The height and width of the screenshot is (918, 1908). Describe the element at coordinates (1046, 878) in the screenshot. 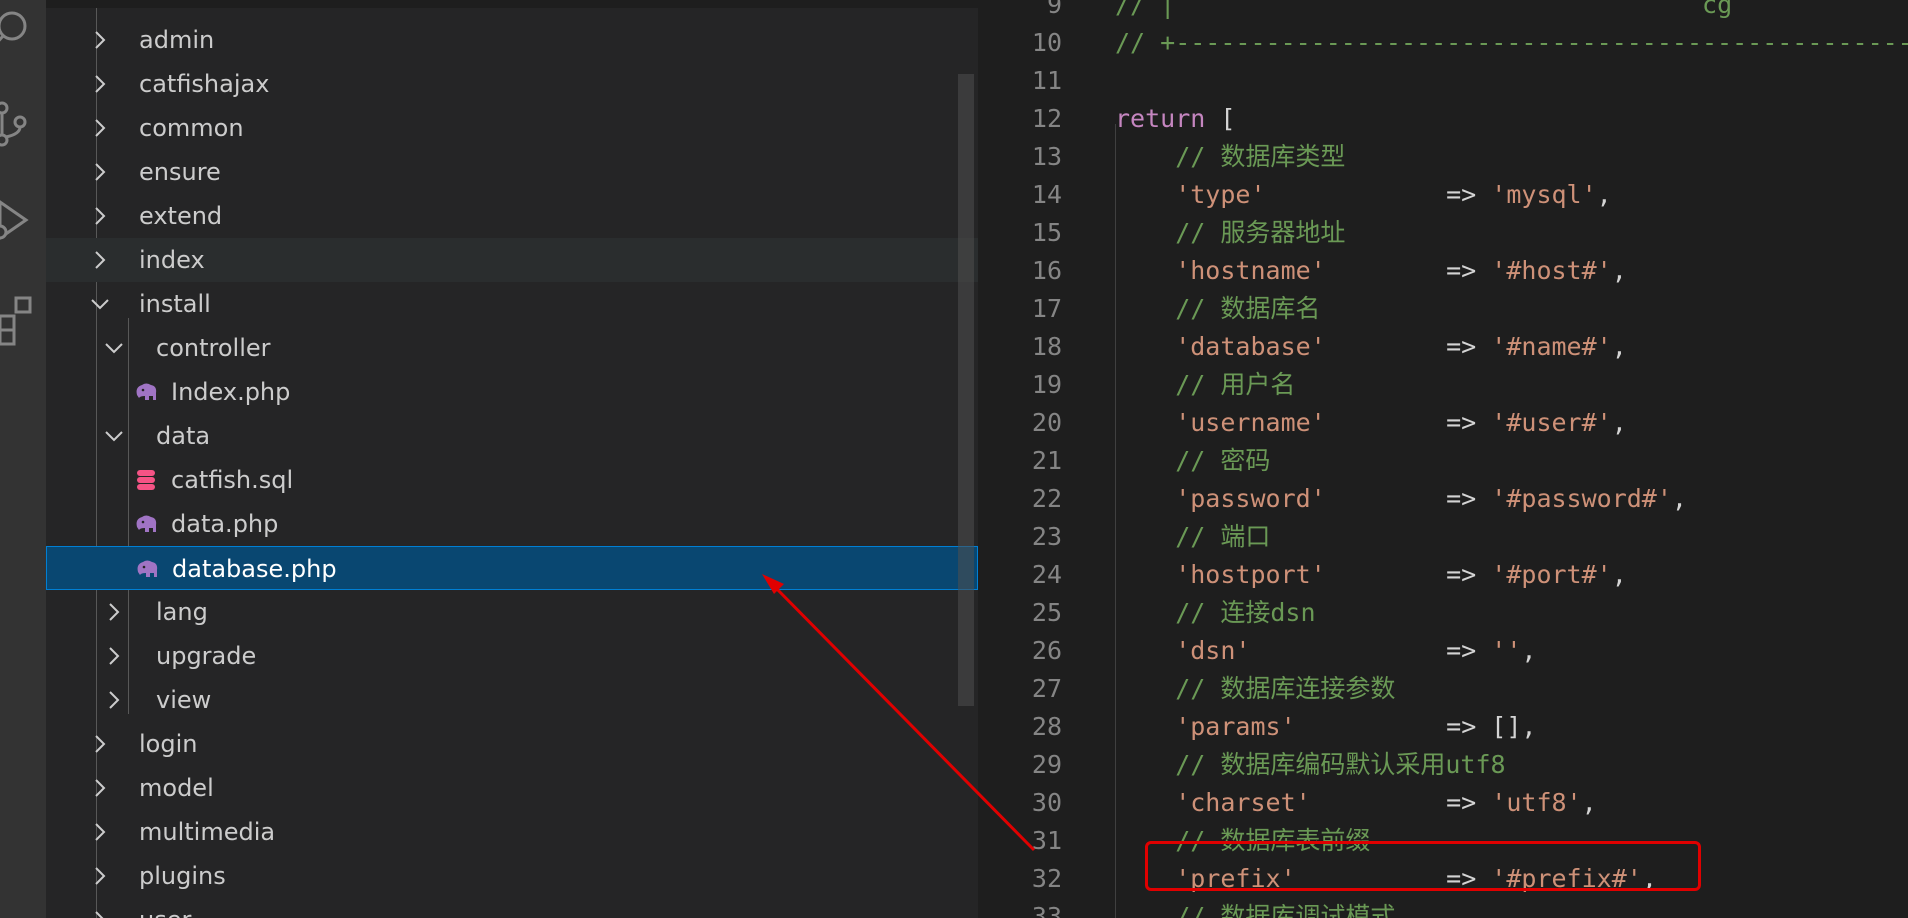

I see `line-number: 32` at that location.